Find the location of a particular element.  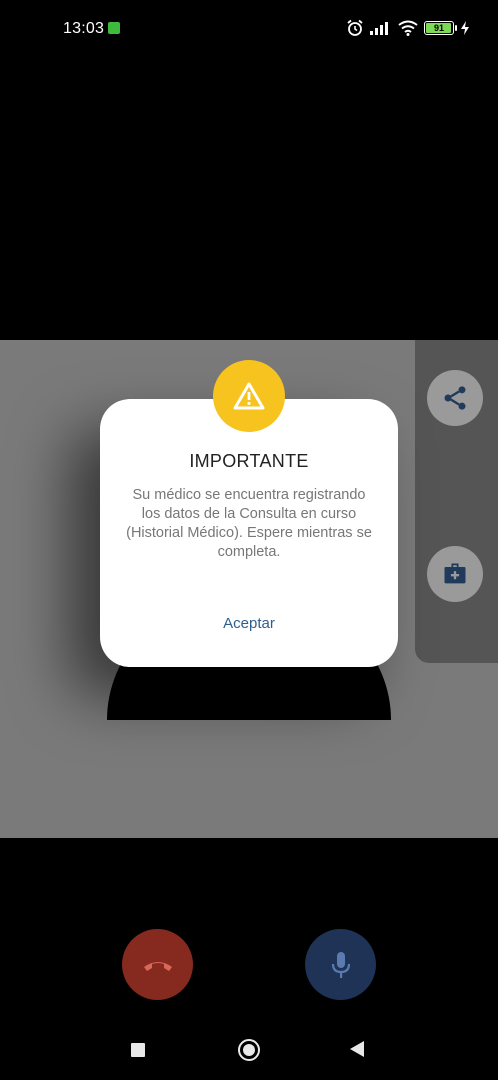

wifi-icon is located at coordinates (408, 28).